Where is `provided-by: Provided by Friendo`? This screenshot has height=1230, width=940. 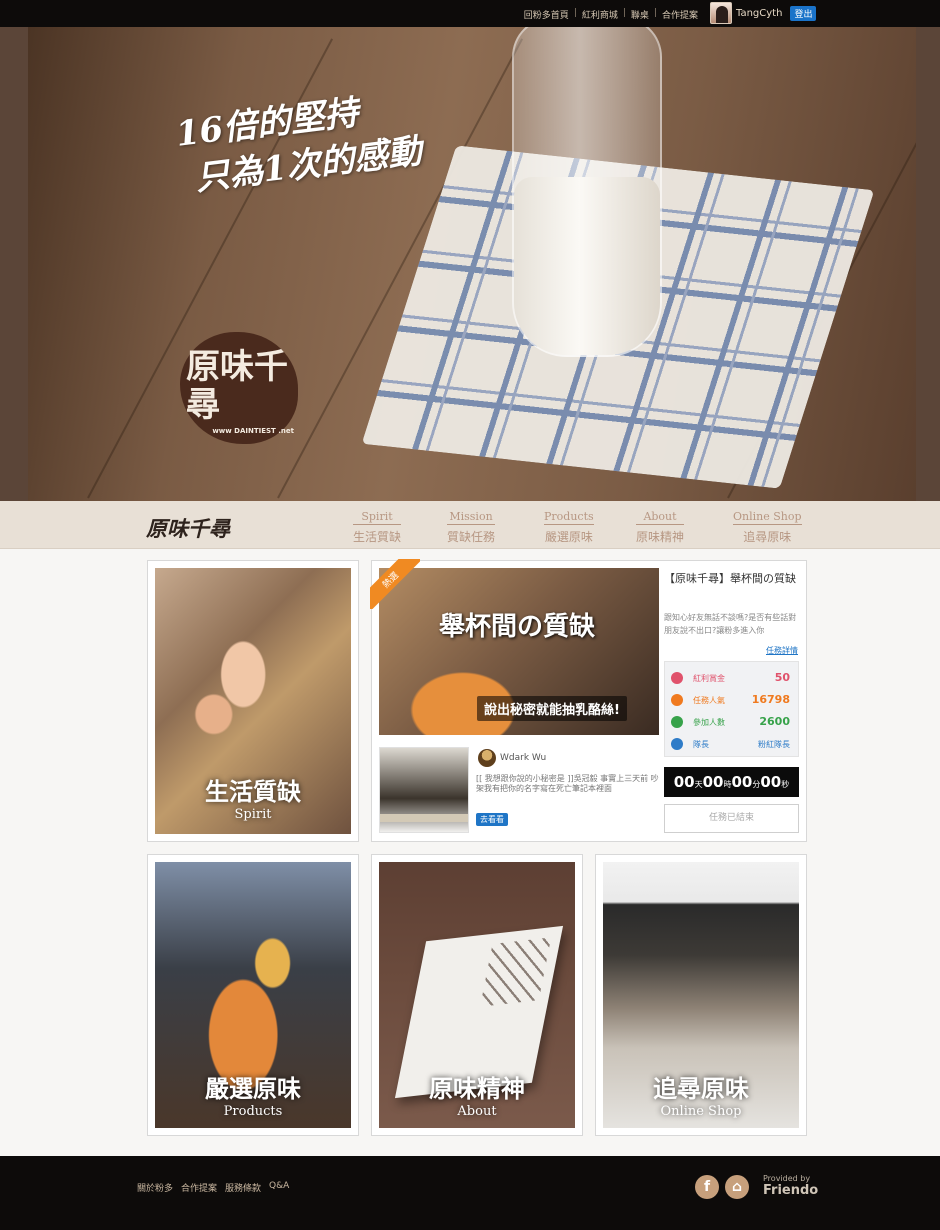
provided-by: Provided by Friendo is located at coordinates (790, 1186).